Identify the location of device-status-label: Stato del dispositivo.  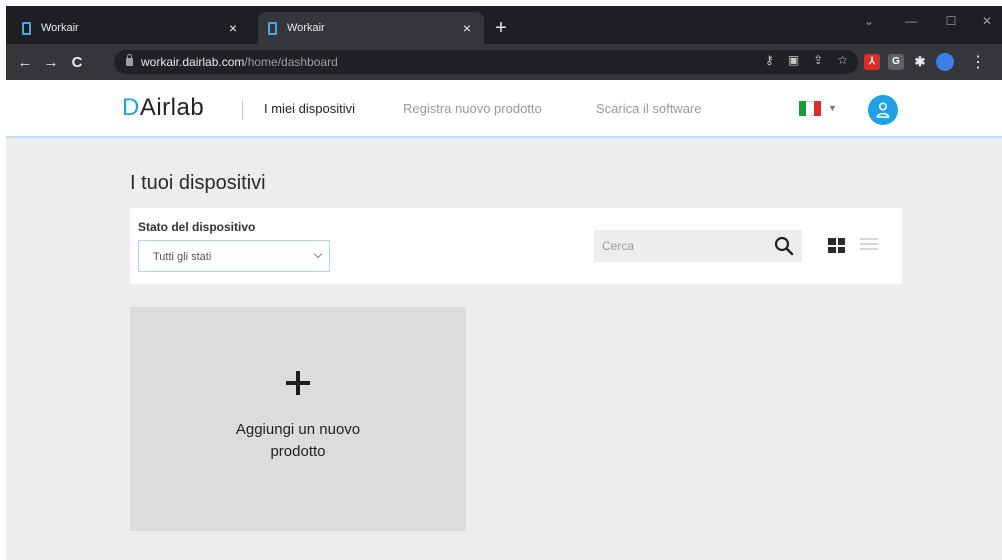
(197, 227).